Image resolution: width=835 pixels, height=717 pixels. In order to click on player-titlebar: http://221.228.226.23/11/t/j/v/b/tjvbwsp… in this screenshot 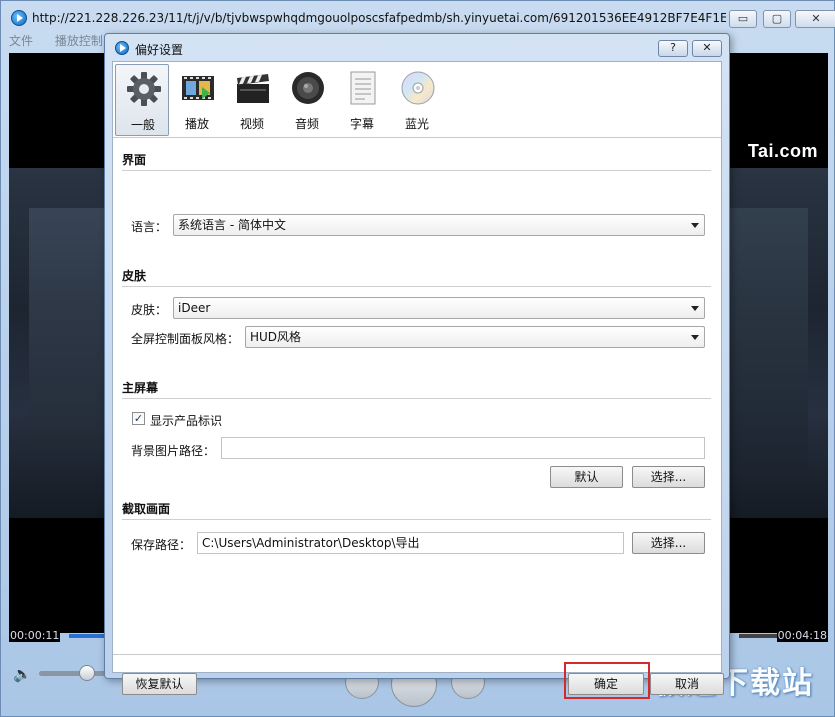, I will do `click(418, 17)`.